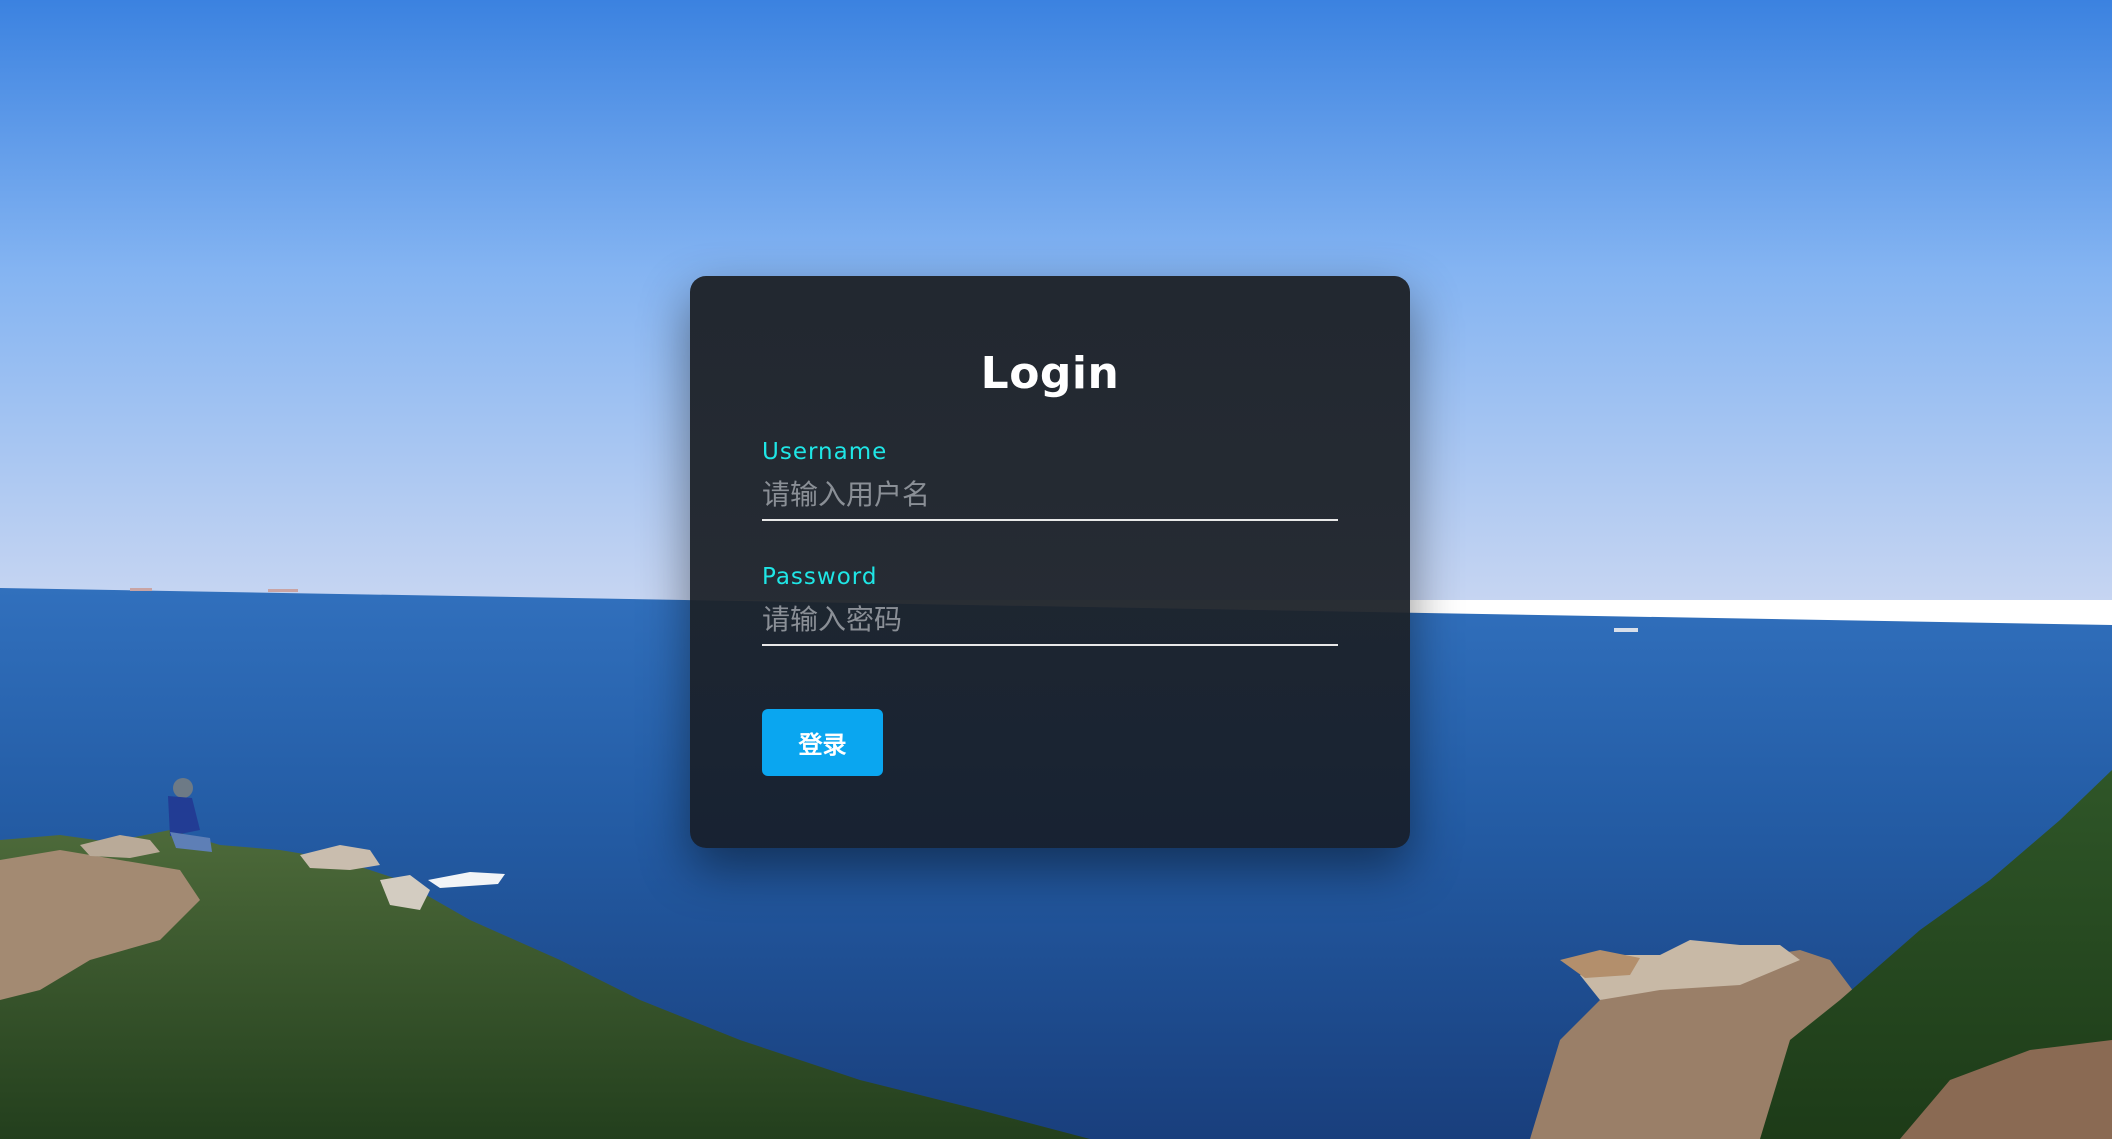  I want to click on login-button: 登录, so click(822, 742).